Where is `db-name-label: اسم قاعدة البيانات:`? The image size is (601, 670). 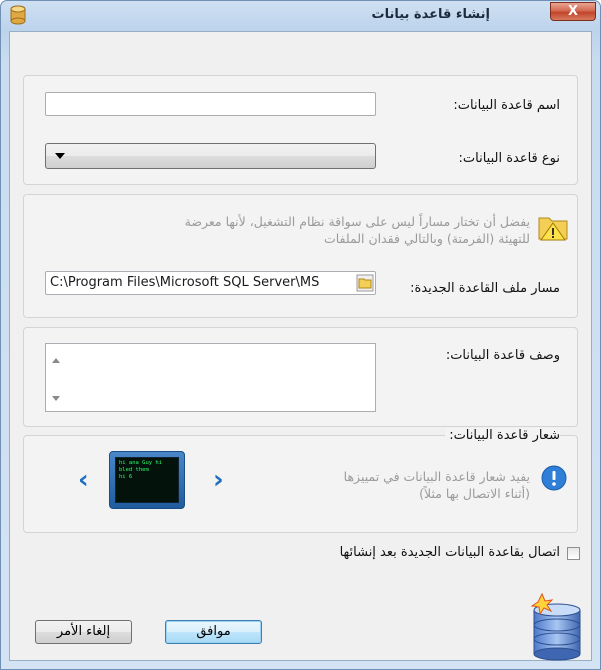 db-name-label: اسم قاعدة البيانات: is located at coordinates (506, 105).